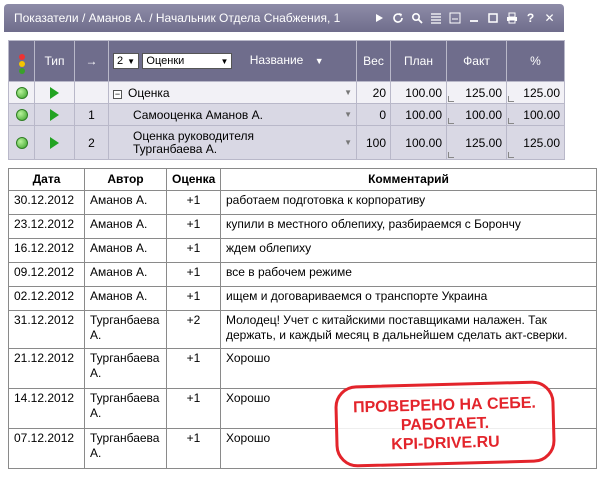 The width and height of the screenshot is (600, 481). What do you see at coordinates (530, 18) in the screenshot?
I see `help-icon: ?` at bounding box center [530, 18].